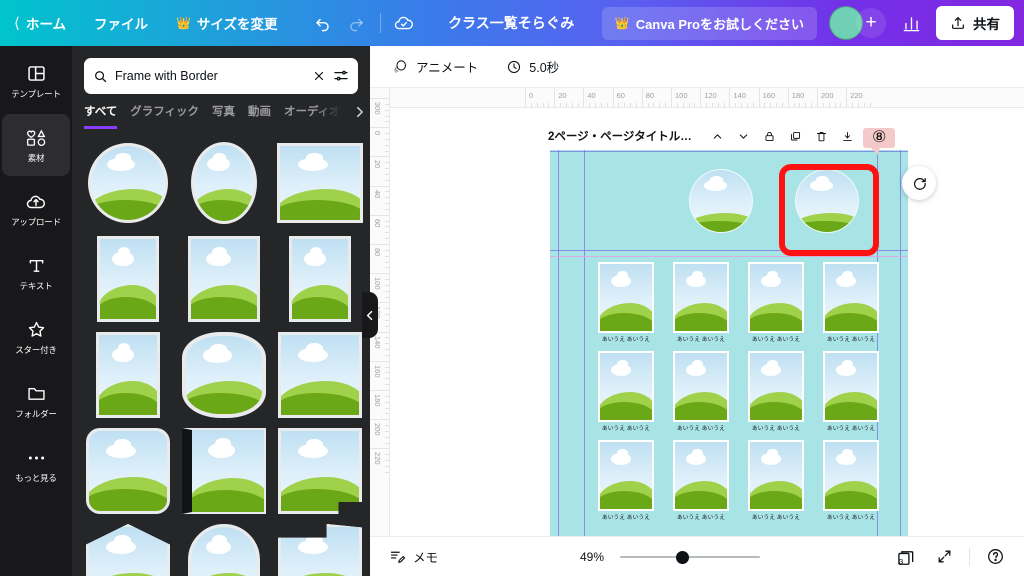 The image size is (1024, 576). I want to click on redo-button, so click(357, 23).